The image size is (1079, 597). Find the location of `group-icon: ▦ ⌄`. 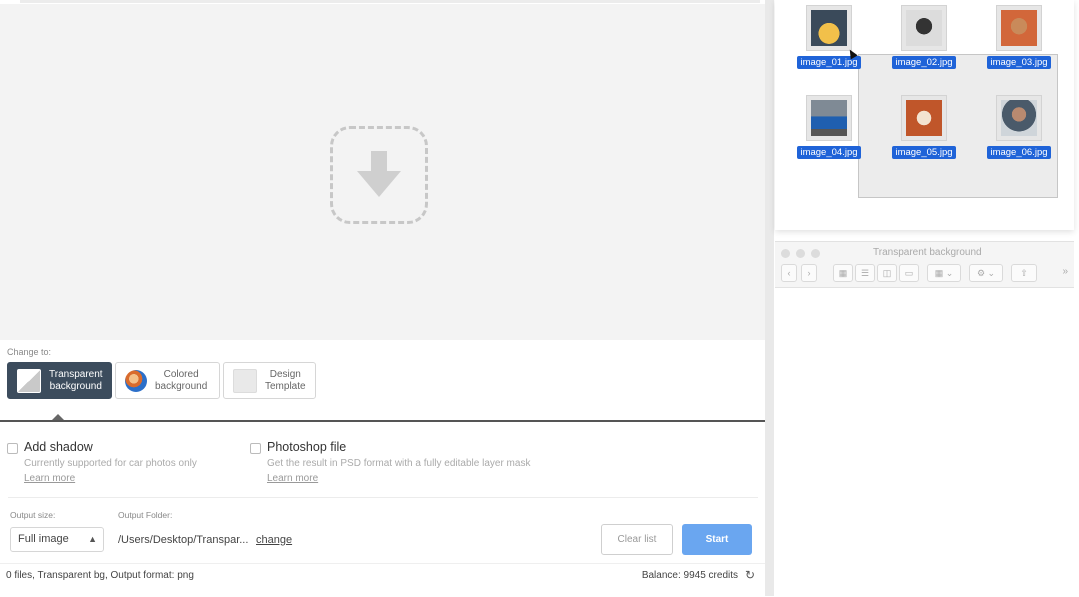

group-icon: ▦ ⌄ is located at coordinates (944, 273).